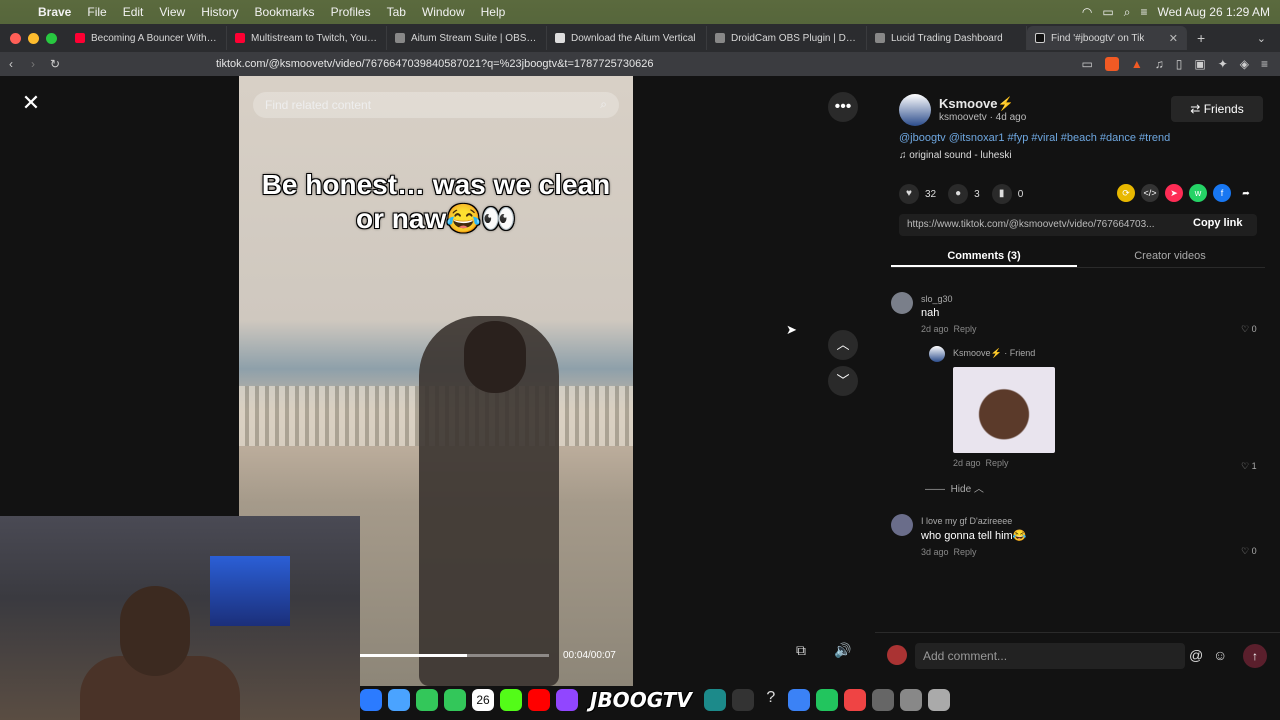 This screenshot has width=1280, height=720. Describe the element at coordinates (976, 104) in the screenshot. I see `author-name: Ksmoove⚡` at that location.